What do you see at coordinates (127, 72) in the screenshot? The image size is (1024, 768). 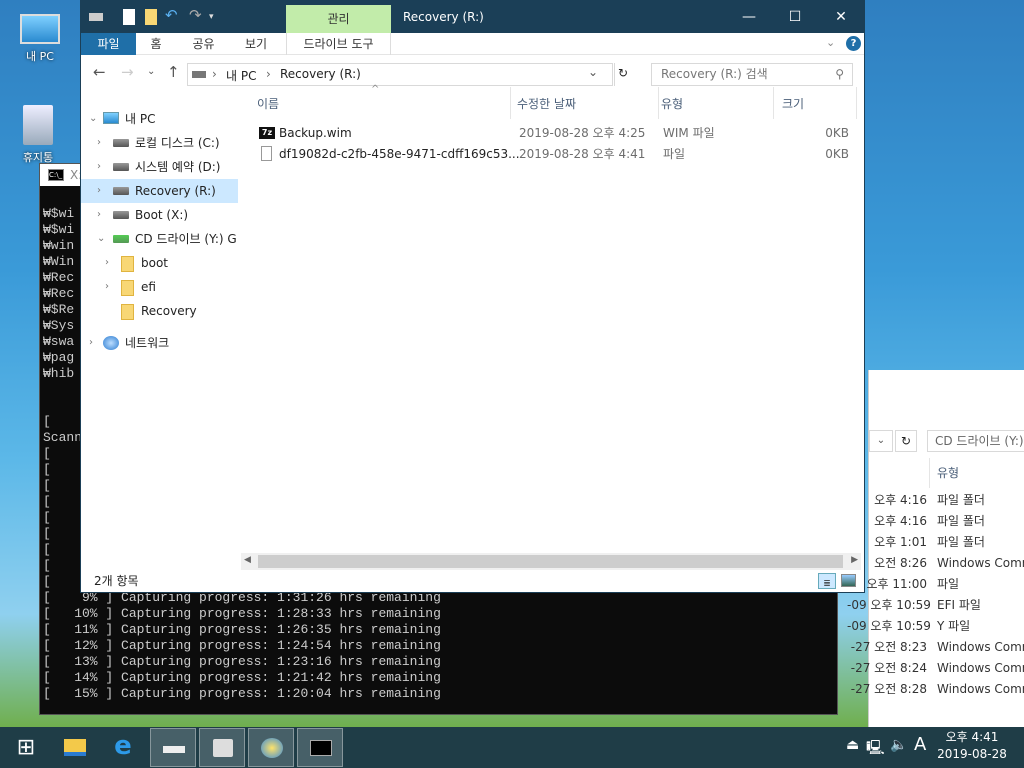 I see `forward-button: →` at bounding box center [127, 72].